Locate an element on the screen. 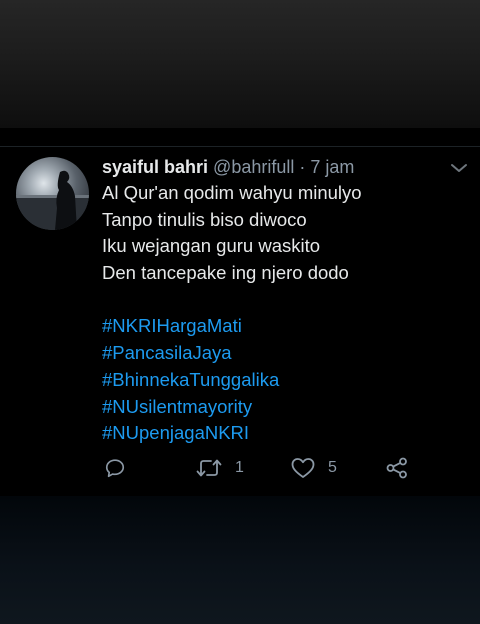  tweet-line: Den tancepake ing njero dodo is located at coordinates (225, 273).